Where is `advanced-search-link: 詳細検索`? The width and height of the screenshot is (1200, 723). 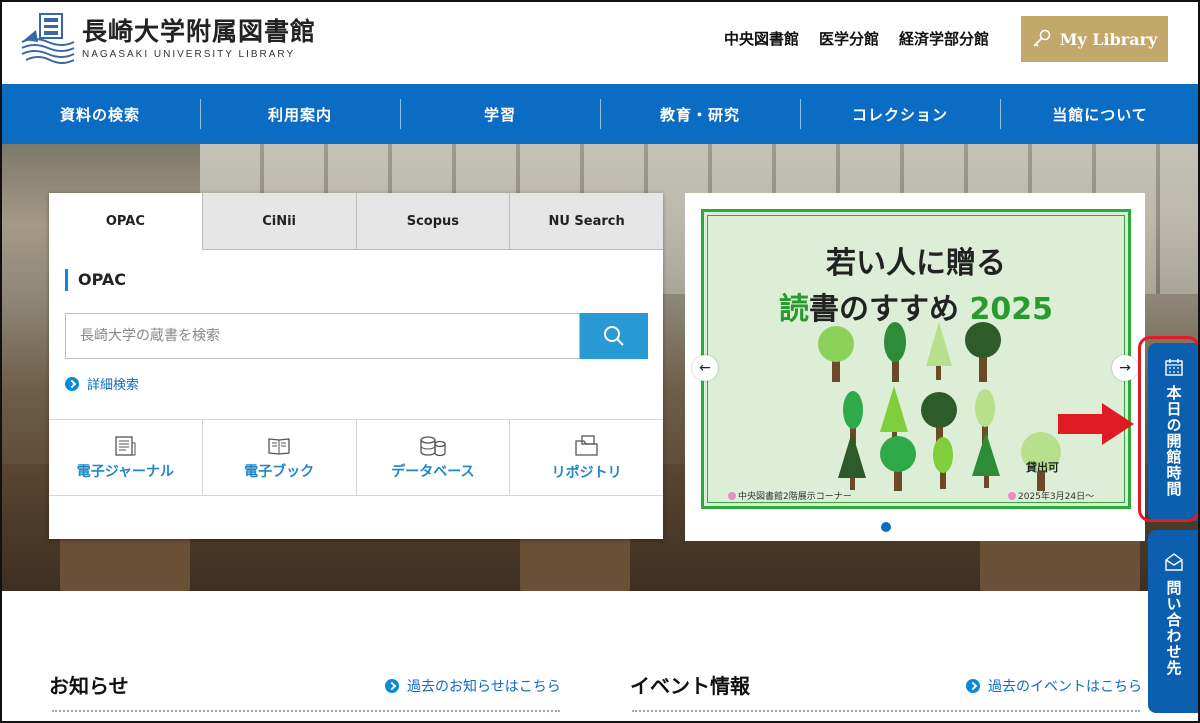
advanced-search-link: 詳細検索 is located at coordinates (102, 383).